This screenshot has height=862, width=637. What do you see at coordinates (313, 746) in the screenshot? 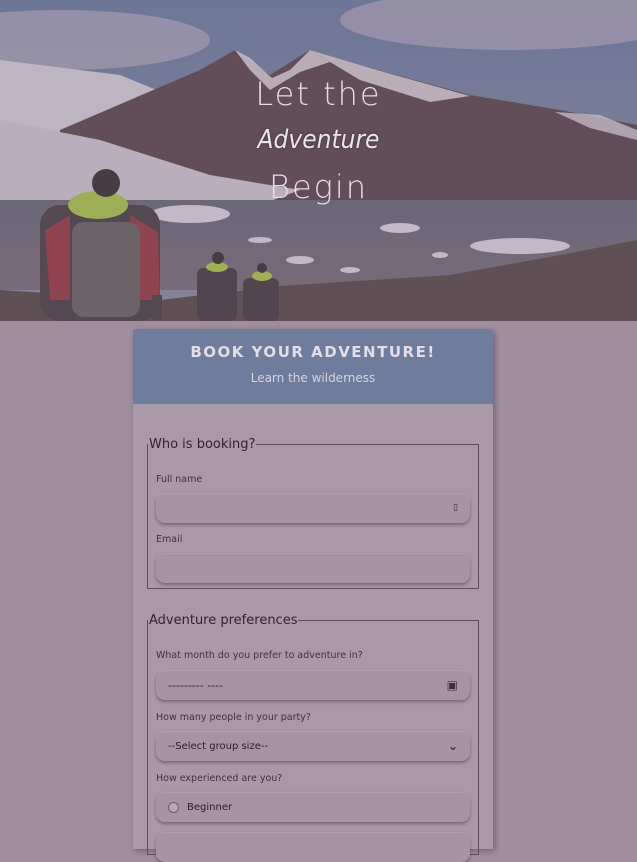
I see `party-size-select: --Select group size-- ⌄` at bounding box center [313, 746].